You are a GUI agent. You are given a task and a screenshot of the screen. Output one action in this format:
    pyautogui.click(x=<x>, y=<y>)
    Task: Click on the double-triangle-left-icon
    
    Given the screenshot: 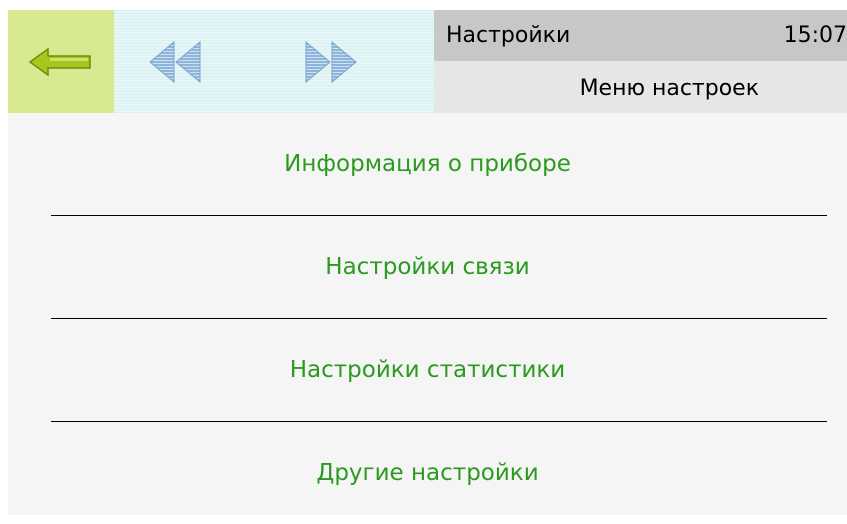 What is the action you would take?
    pyautogui.click(x=175, y=62)
    